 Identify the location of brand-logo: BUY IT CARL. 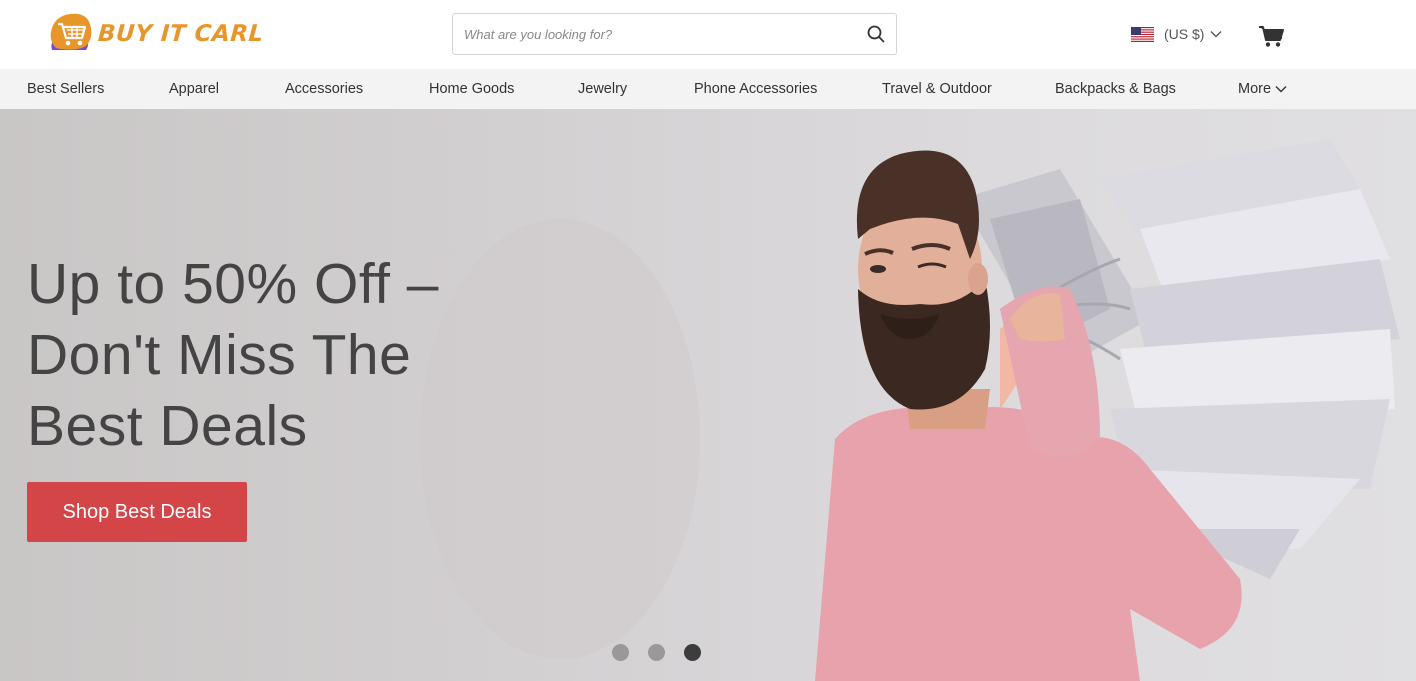
(155, 34).